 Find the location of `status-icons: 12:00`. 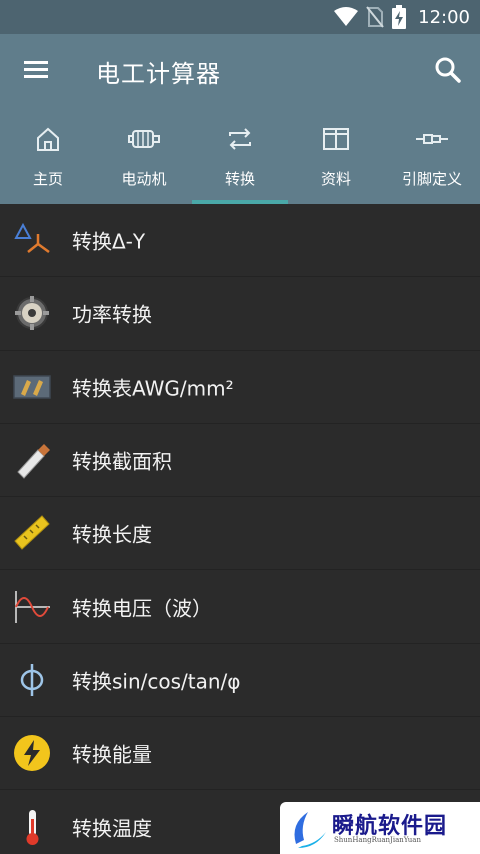

status-icons: 12:00 is located at coordinates (402, 17).